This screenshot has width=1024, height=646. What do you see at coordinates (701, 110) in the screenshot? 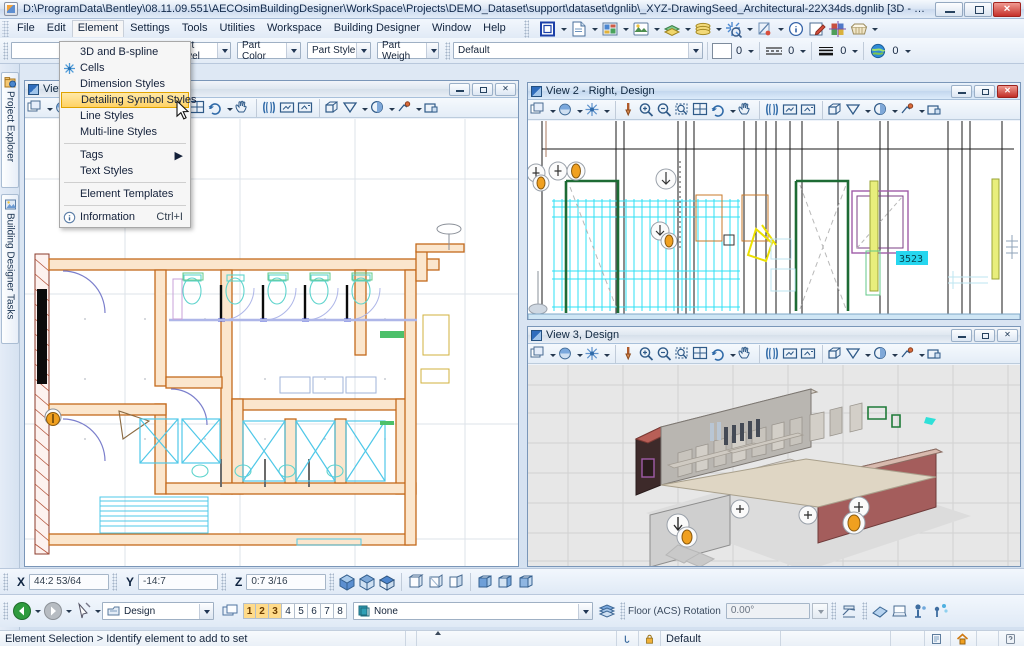
I see `fit-view-icon` at bounding box center [701, 110].